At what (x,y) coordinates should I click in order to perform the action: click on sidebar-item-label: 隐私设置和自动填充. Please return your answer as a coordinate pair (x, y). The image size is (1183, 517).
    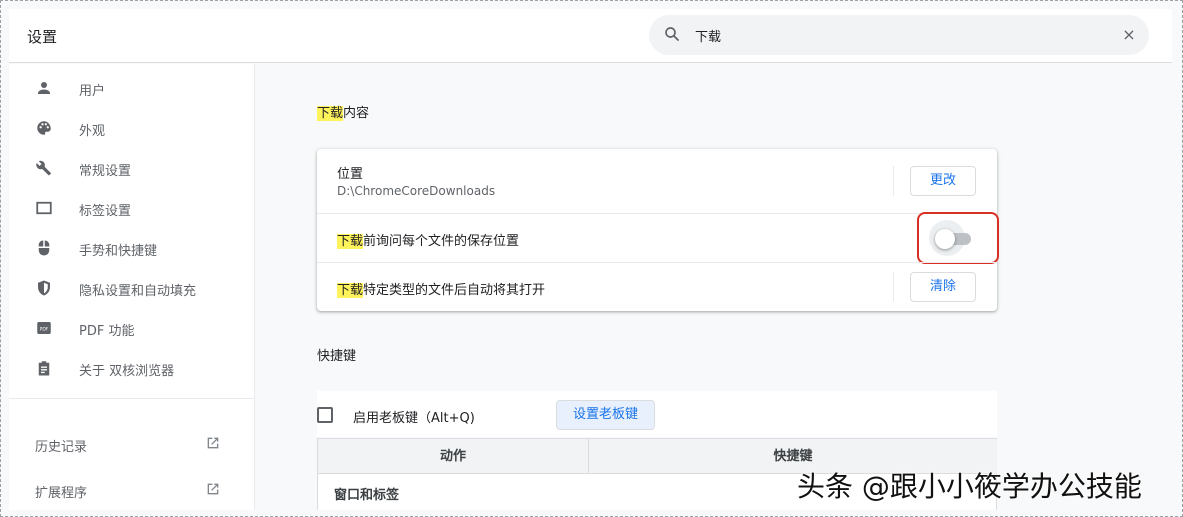
    Looking at the image, I should click on (138, 291).